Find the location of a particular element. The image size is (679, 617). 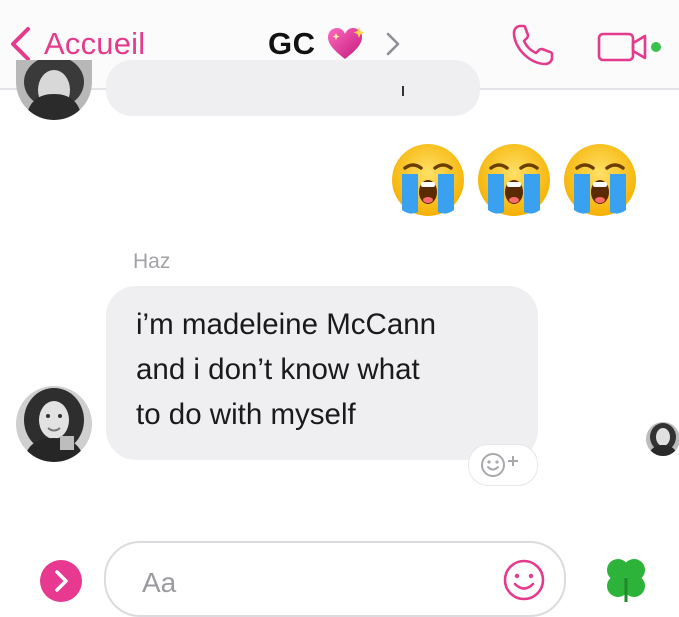

video-camera-icon is located at coordinates (632, 46).